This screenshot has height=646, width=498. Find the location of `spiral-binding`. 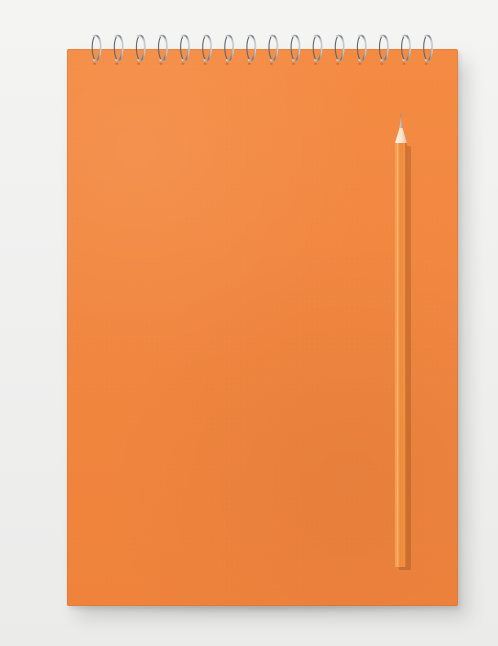

spiral-binding is located at coordinates (262, 49).